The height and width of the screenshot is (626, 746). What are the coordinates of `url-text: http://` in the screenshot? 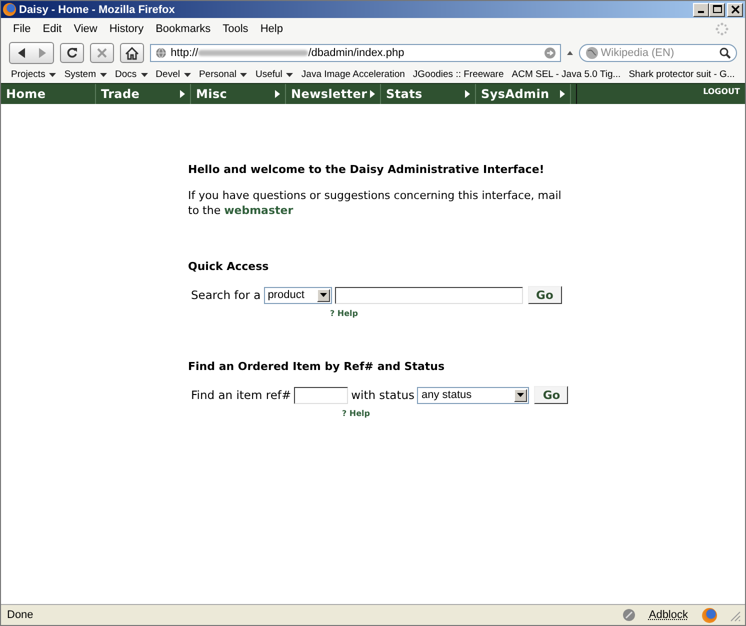 It's located at (184, 53).